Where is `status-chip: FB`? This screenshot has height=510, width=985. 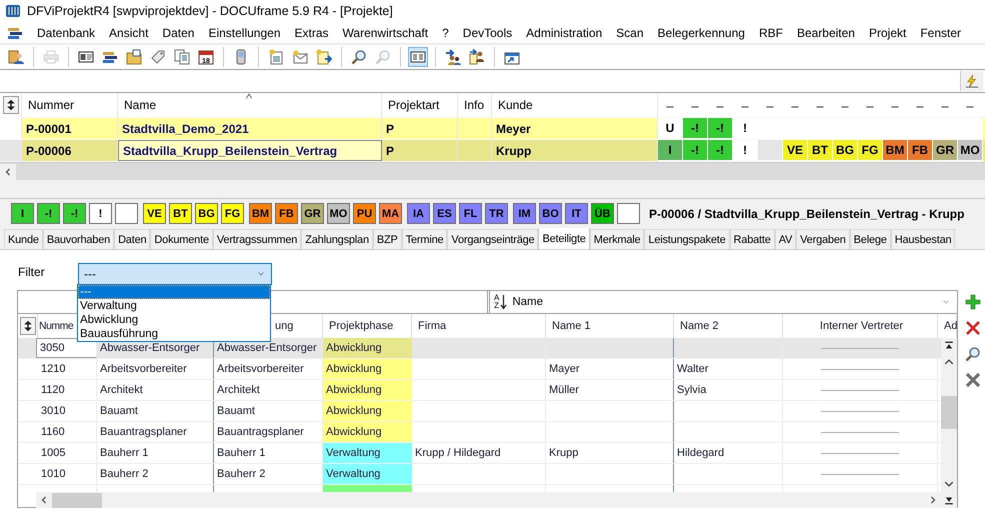
status-chip: FB is located at coordinates (286, 213).